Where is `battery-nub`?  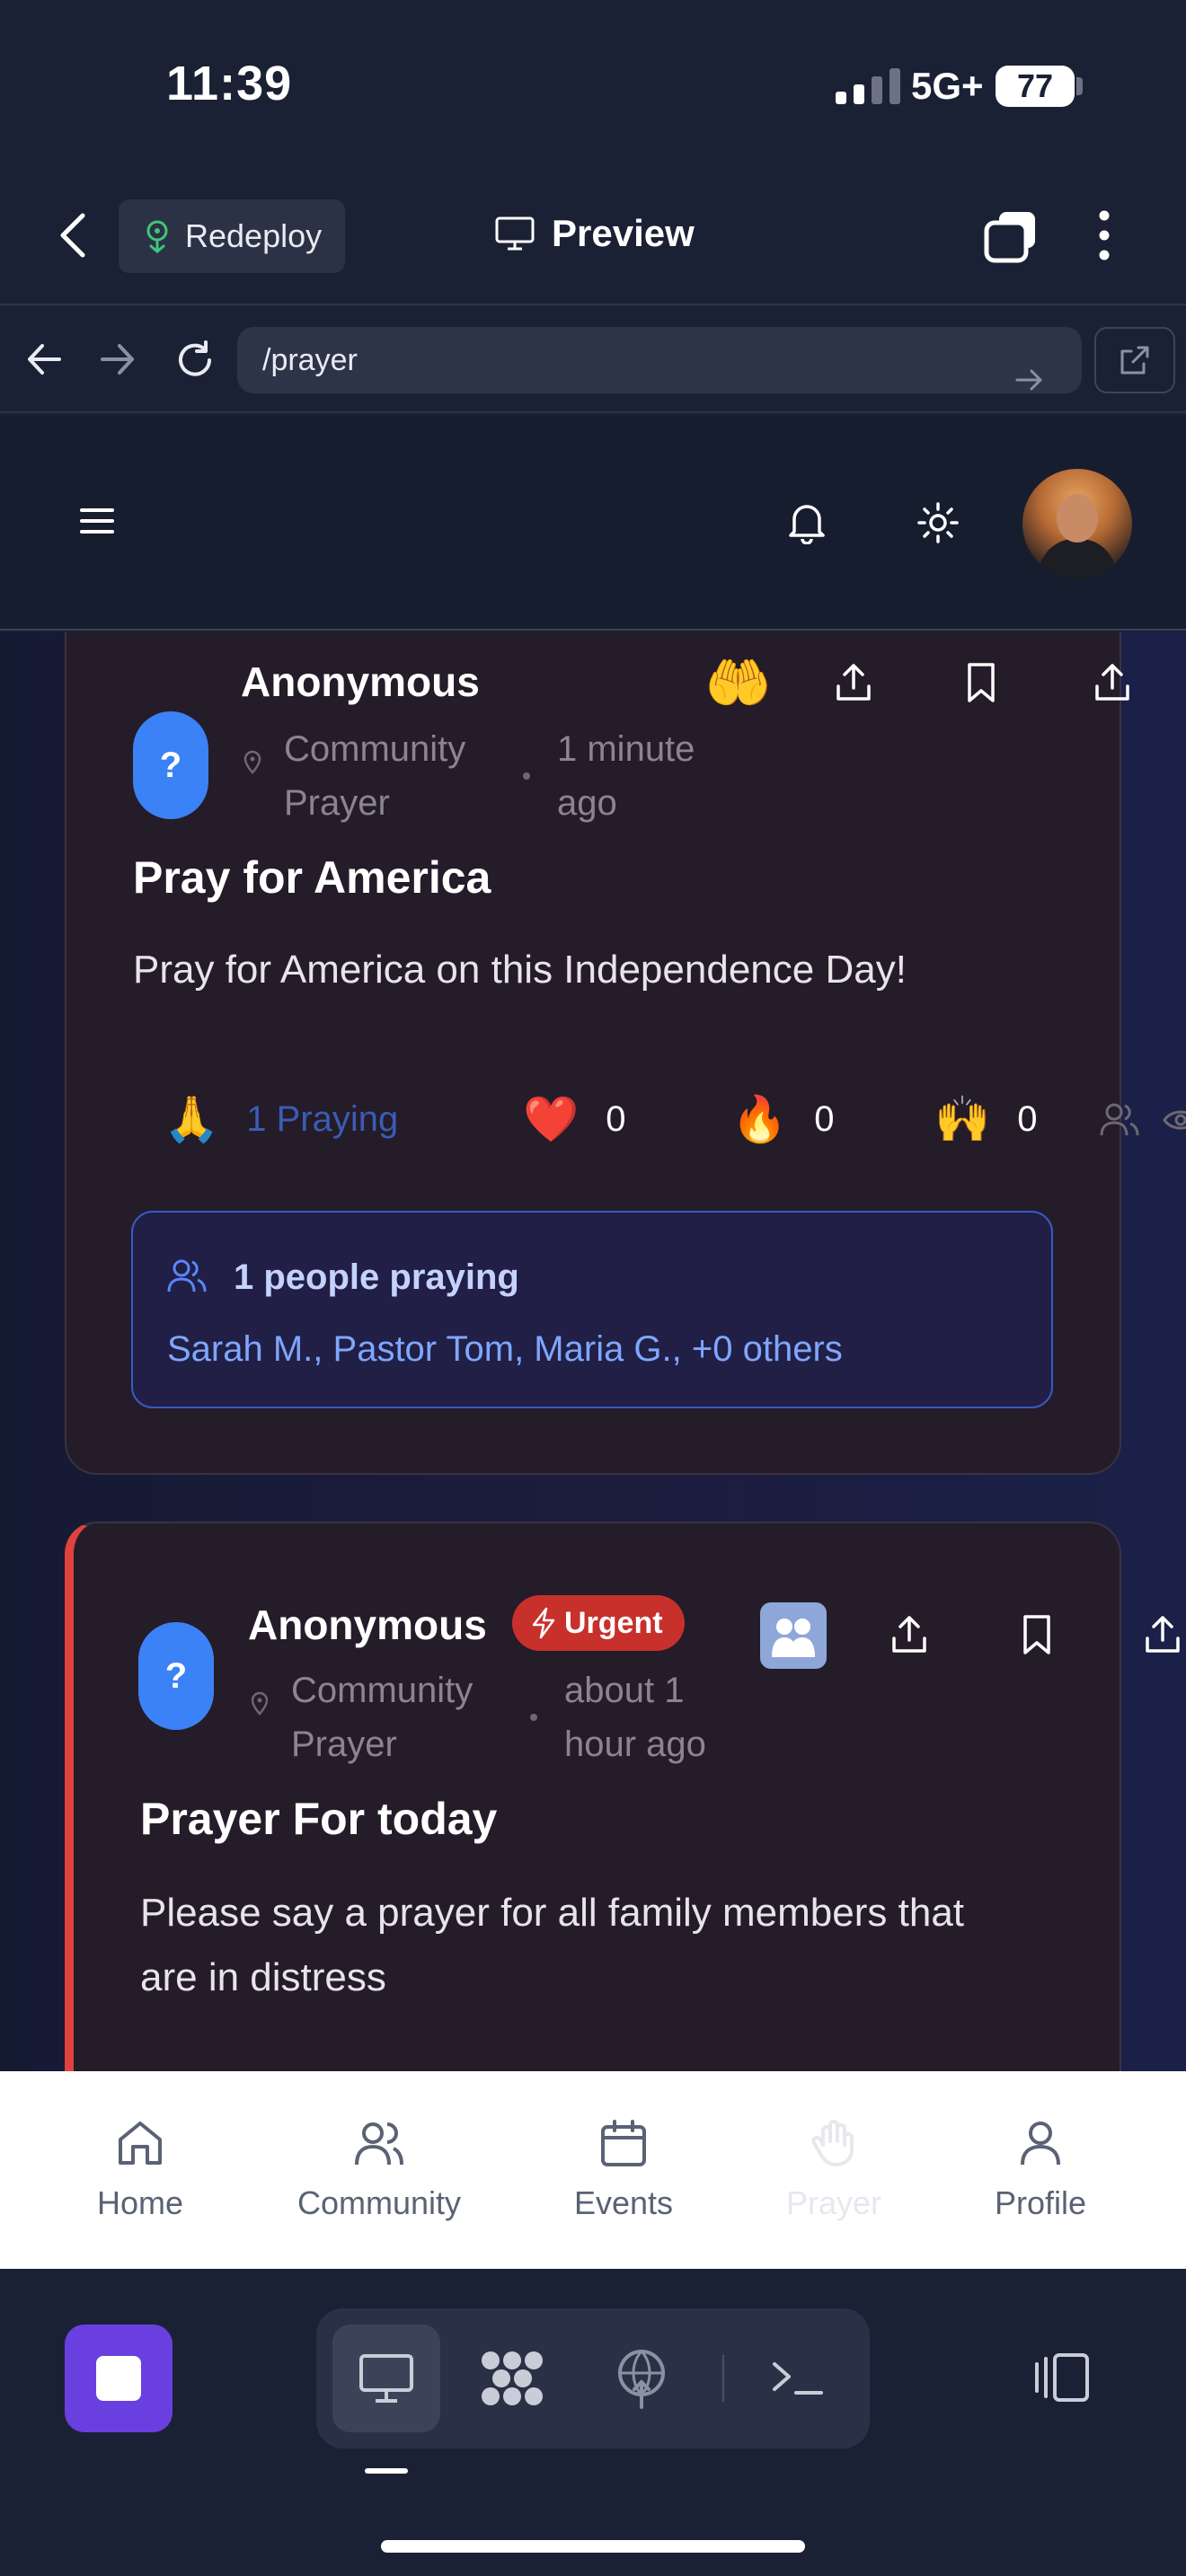 battery-nub is located at coordinates (1079, 86).